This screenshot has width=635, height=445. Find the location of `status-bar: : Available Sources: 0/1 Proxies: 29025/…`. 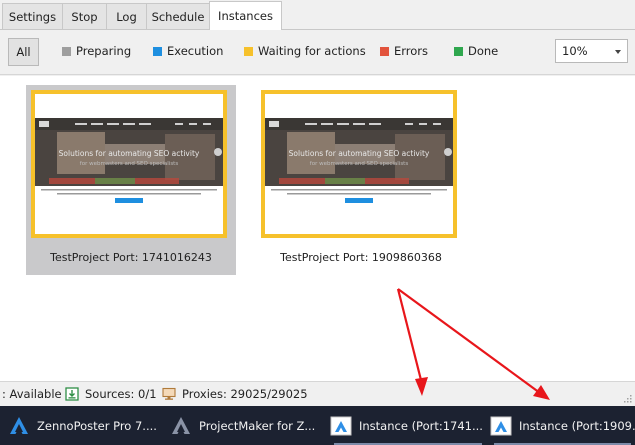

status-bar: : Available Sources: 0/1 Proxies: 29025/… is located at coordinates (317, 393).